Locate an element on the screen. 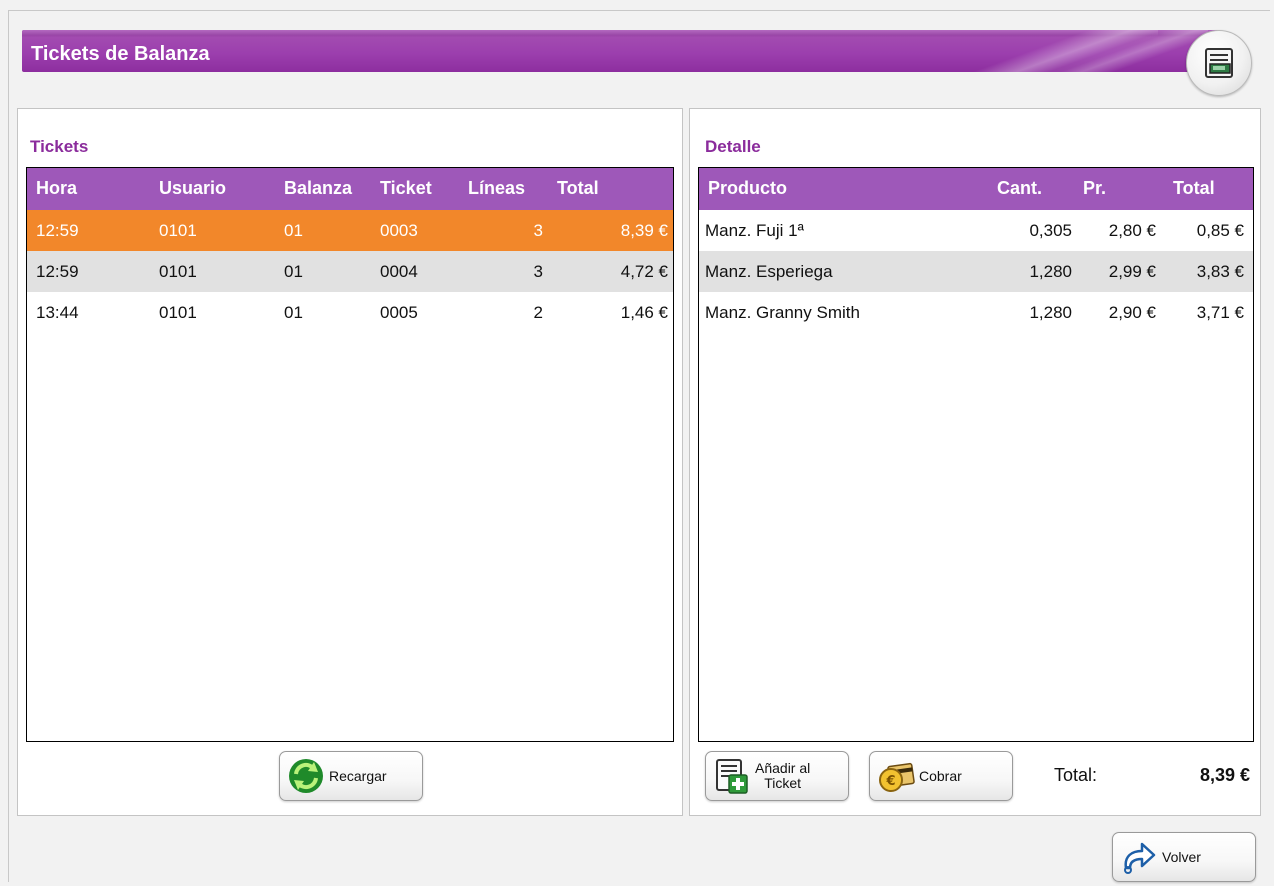 The width and height of the screenshot is (1274, 886). cell-producto: Manz. Granny Smith is located at coordinates (782, 312).